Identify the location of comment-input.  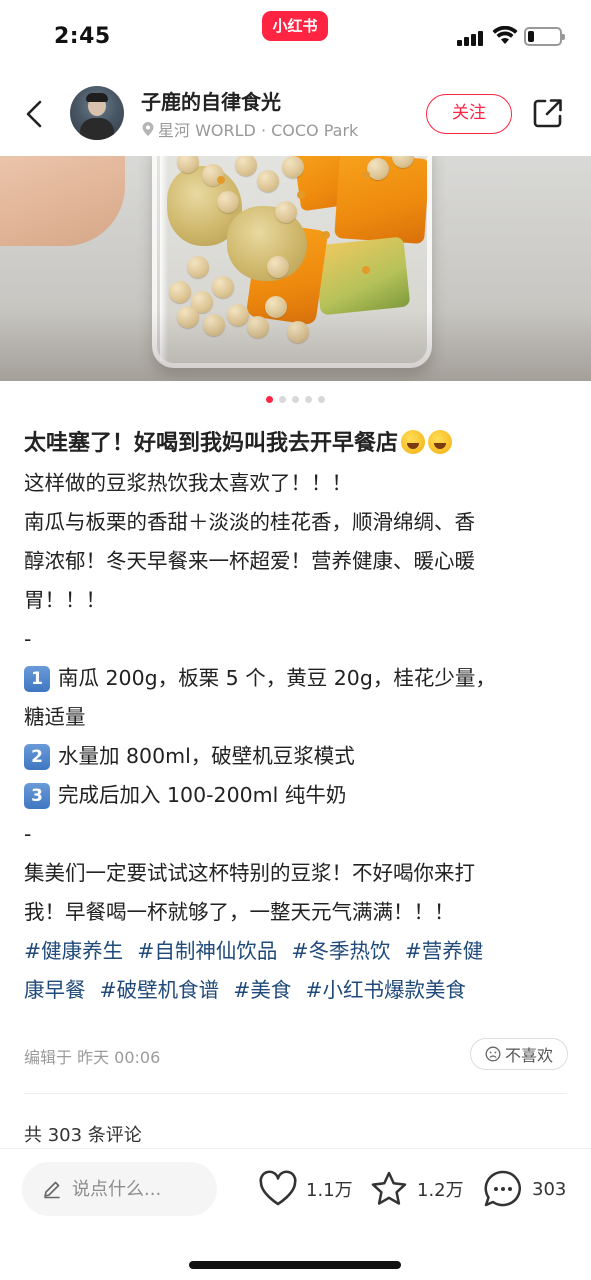
(137, 1189).